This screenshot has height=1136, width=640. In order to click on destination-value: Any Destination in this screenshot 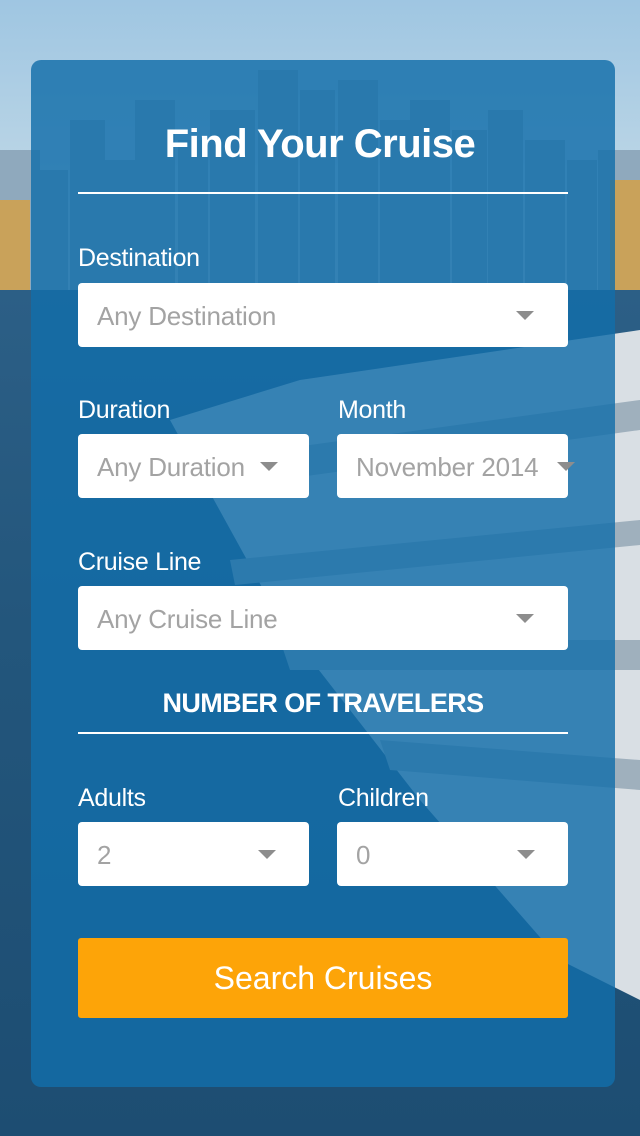, I will do `click(187, 316)`.